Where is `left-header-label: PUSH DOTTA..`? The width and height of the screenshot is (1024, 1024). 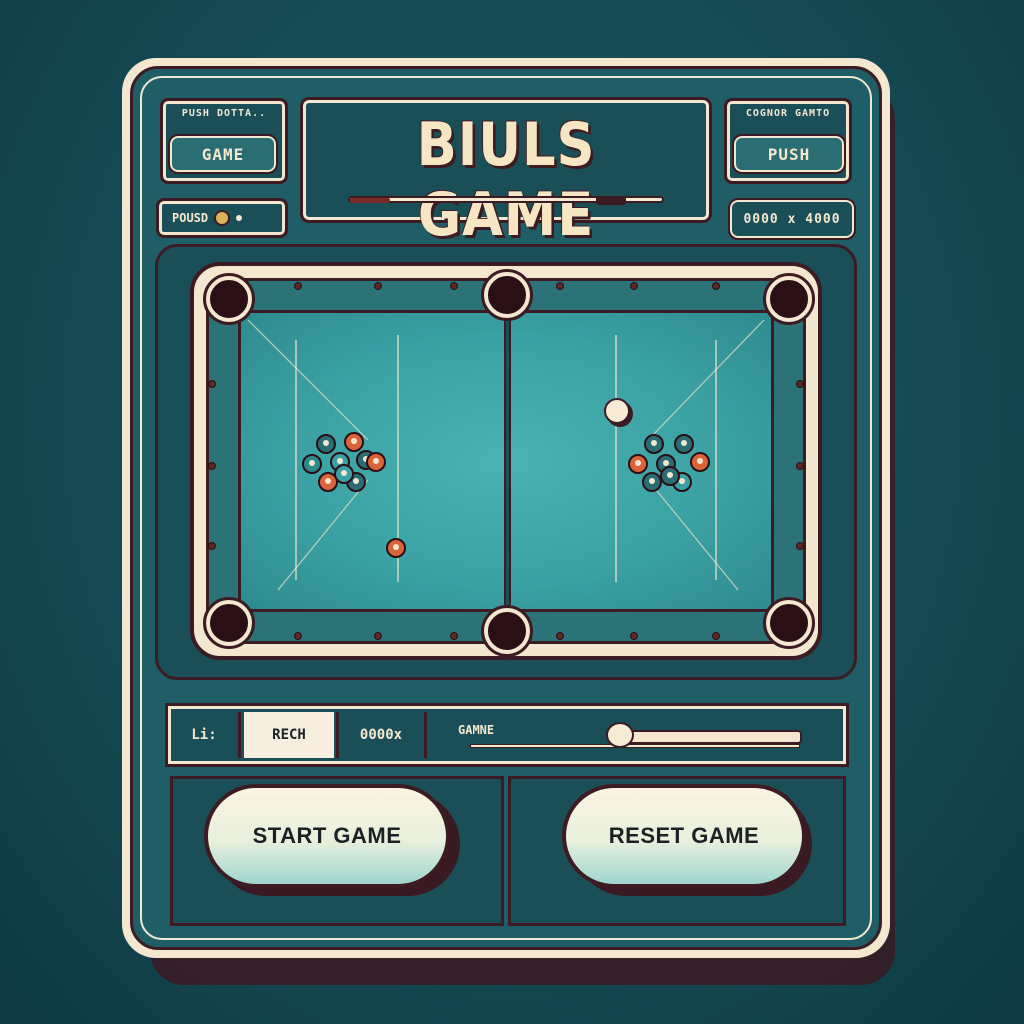 left-header-label: PUSH DOTTA.. is located at coordinates (224, 113).